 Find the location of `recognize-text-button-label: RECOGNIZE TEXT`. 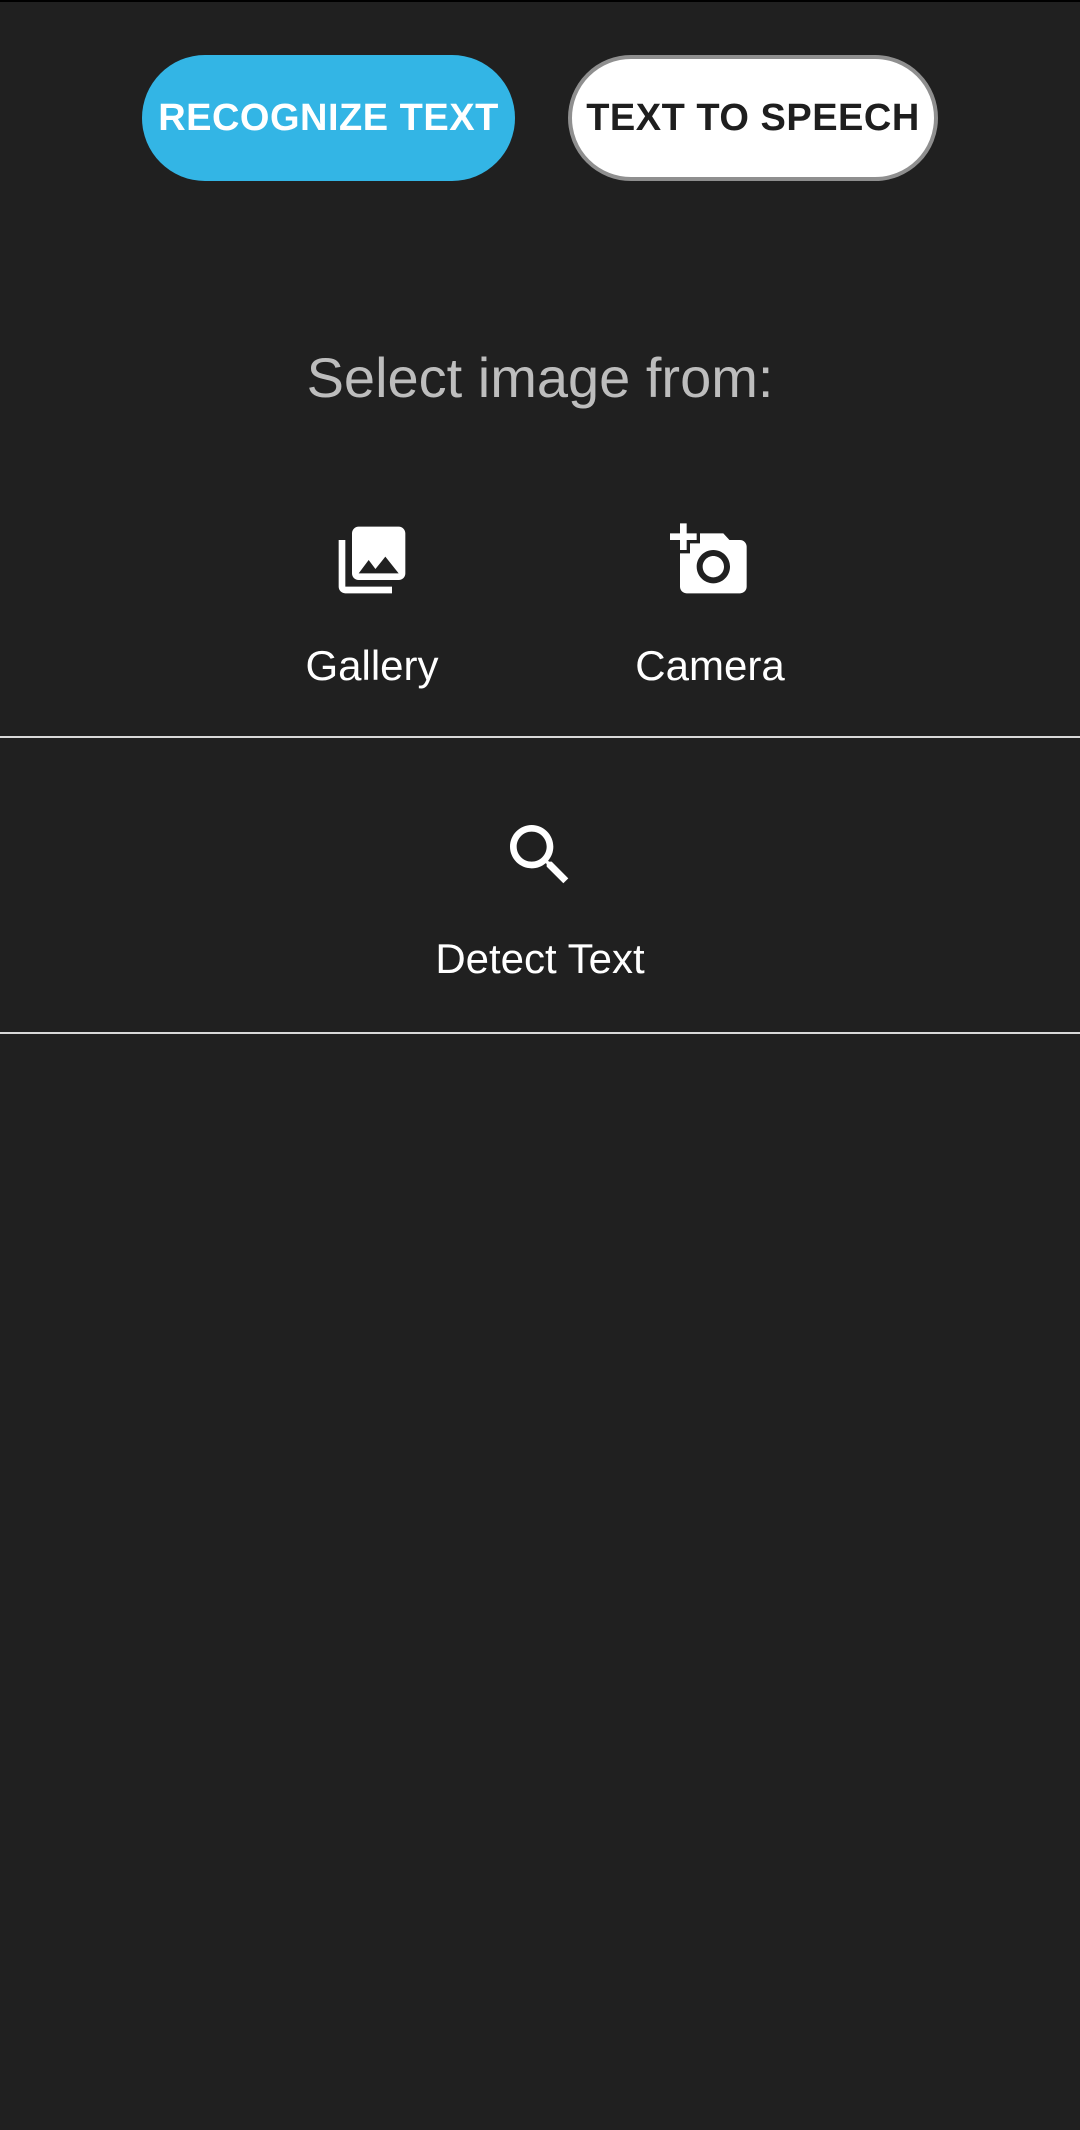

recognize-text-button-label: RECOGNIZE TEXT is located at coordinates (328, 117).